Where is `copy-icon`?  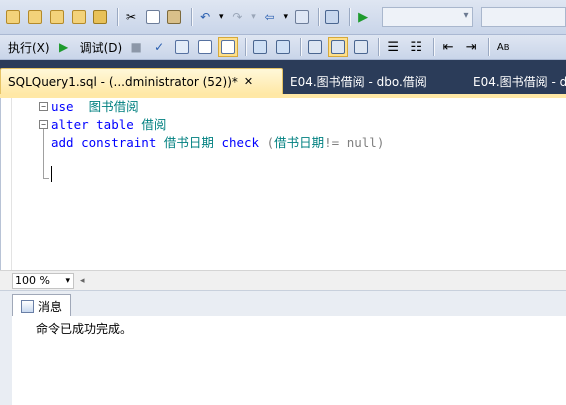 copy-icon is located at coordinates (152, 17).